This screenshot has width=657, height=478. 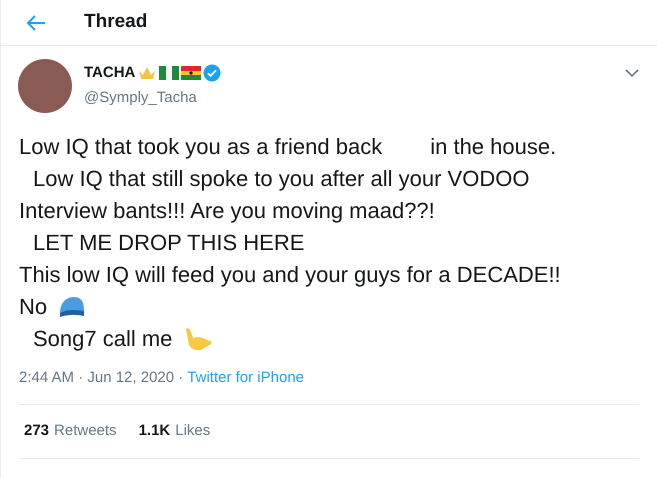 I want to click on display-name: TACHA, so click(x=110, y=73).